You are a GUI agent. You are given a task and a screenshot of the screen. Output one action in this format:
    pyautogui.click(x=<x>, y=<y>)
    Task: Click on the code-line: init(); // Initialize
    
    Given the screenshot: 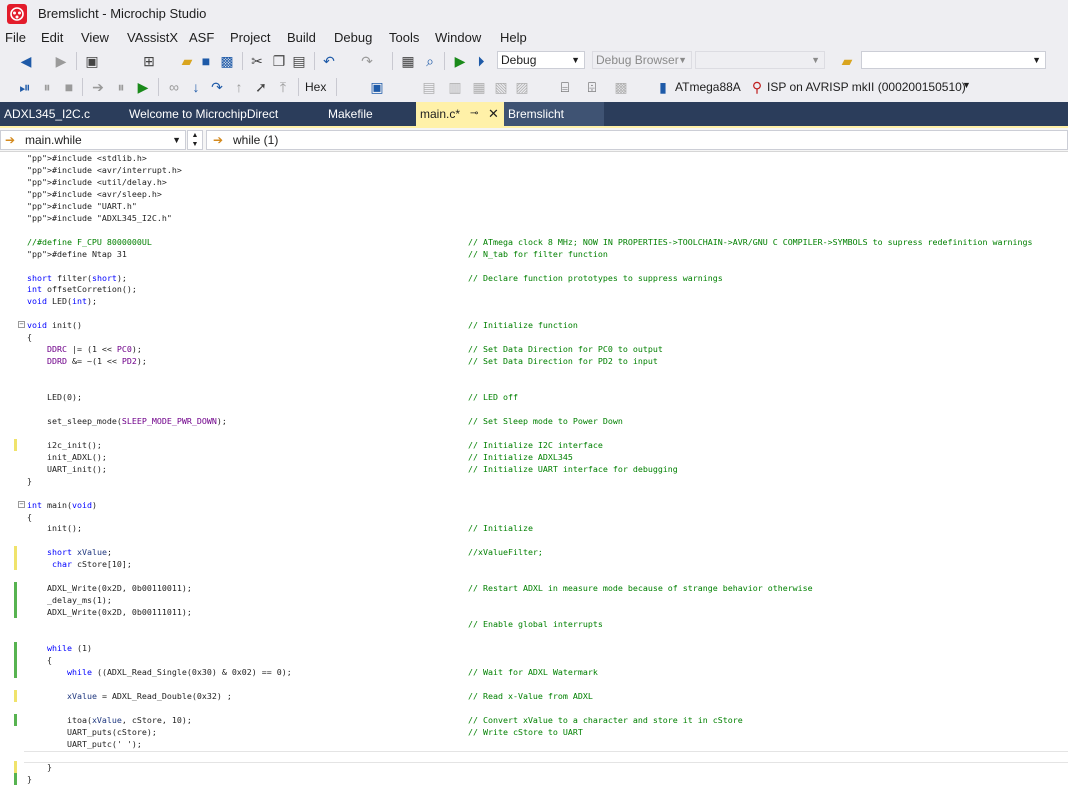 What is the action you would take?
    pyautogui.click(x=534, y=528)
    